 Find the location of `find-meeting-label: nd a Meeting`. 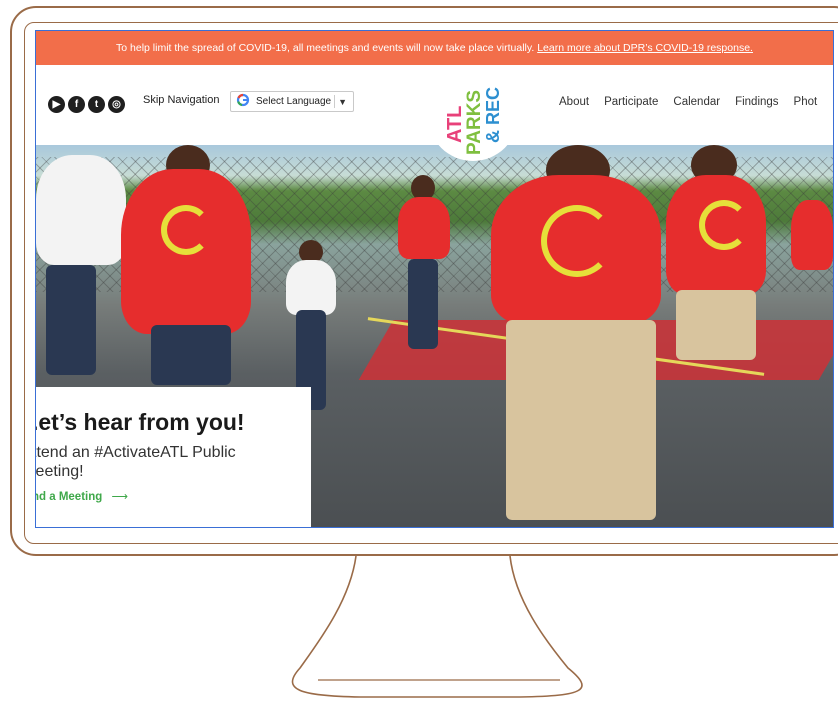

find-meeting-label: nd a Meeting is located at coordinates (69, 497).